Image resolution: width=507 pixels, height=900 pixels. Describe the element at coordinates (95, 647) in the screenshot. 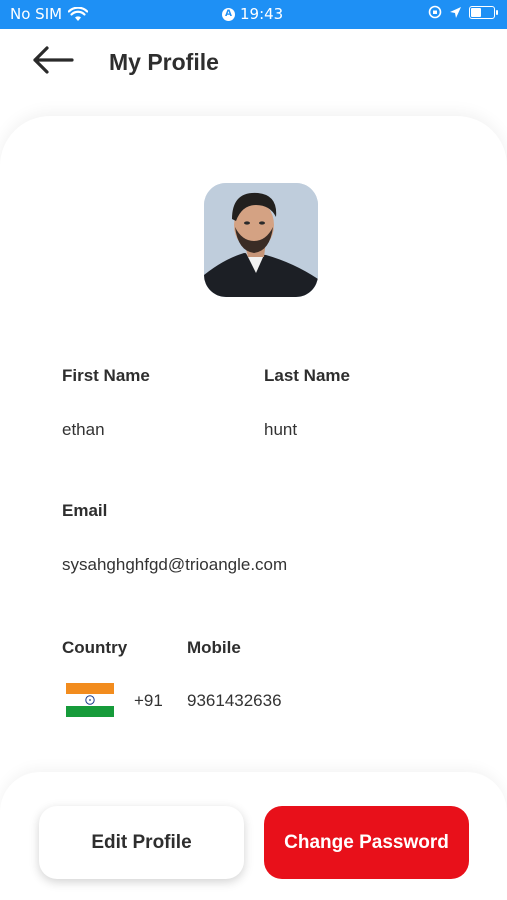

I see `country-label: Country` at that location.